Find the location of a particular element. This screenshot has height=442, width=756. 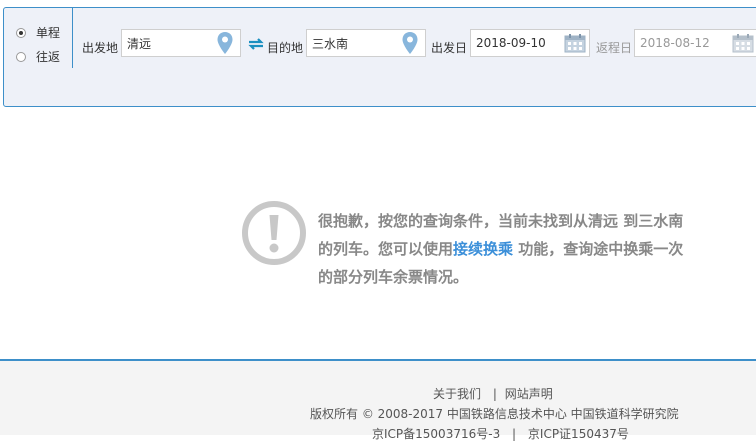

notice-line-3: 的部分列车余票情况。 is located at coordinates (393, 277).